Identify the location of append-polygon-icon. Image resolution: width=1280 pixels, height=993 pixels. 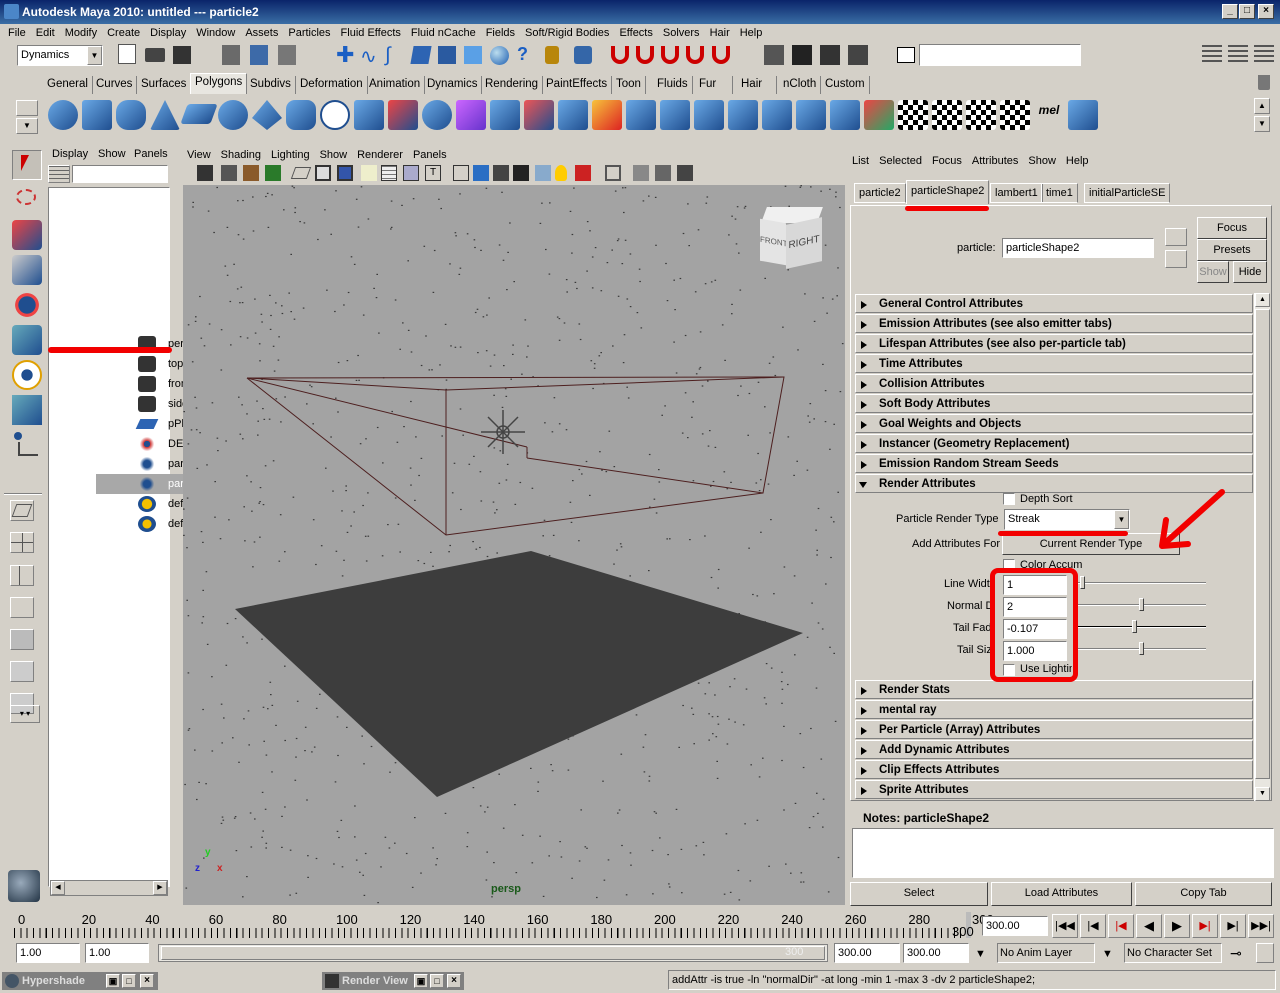
(641, 115).